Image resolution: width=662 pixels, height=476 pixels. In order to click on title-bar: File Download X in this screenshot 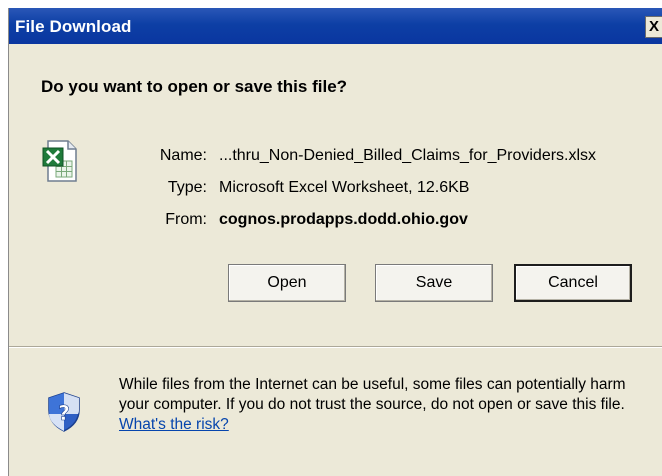, I will do `click(335, 26)`.